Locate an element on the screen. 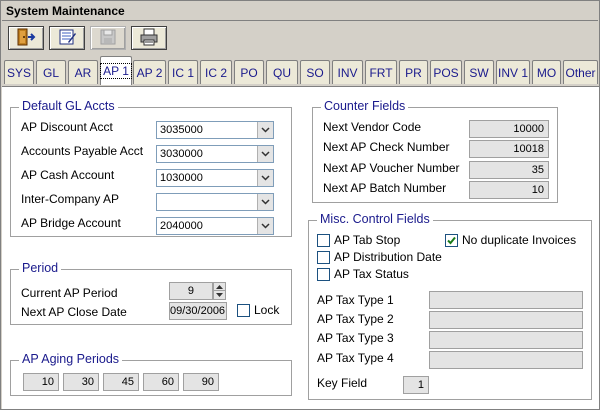  inter-company-select is located at coordinates (215, 202).